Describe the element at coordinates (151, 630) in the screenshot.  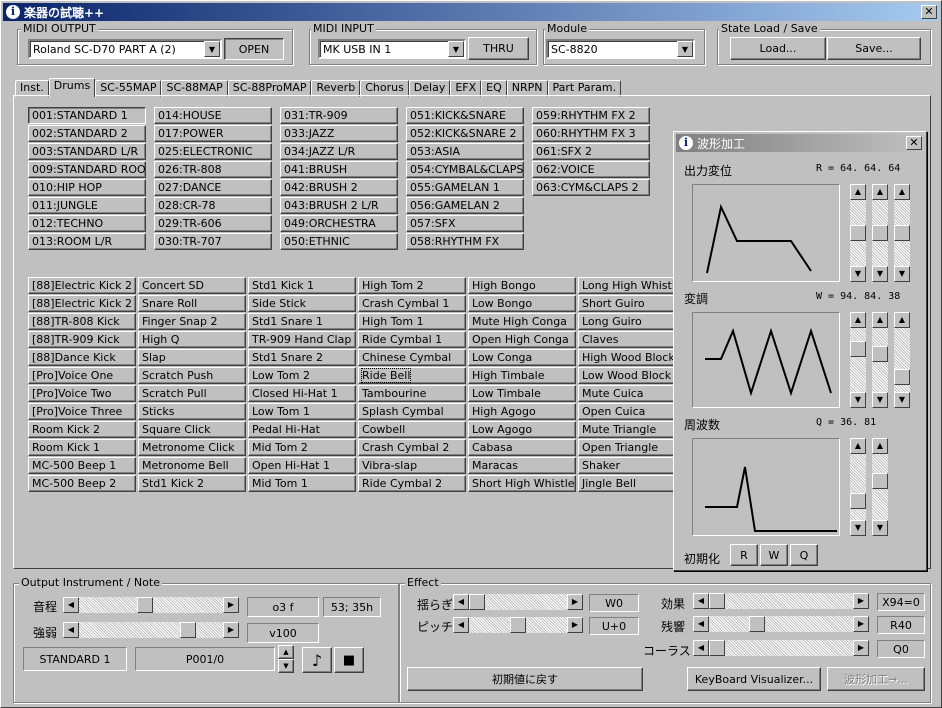
I see `velocity-slider: ◀ ▶` at that location.